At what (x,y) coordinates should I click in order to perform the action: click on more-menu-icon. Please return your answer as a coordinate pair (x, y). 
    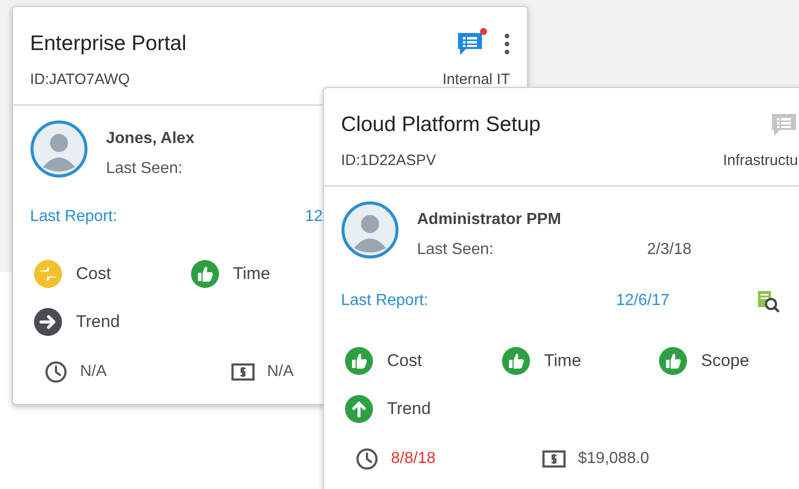
    Looking at the image, I should click on (507, 44).